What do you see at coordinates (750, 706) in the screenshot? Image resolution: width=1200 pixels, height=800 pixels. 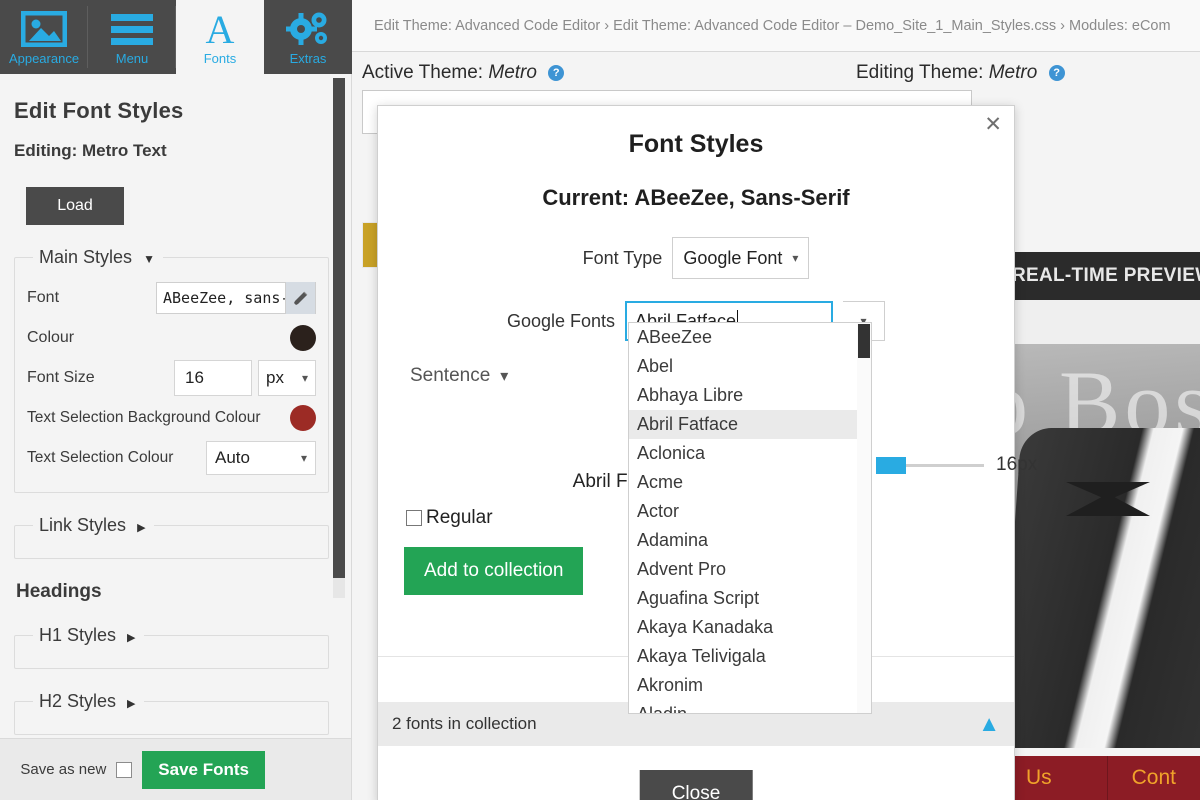 I see `list-item: Aladin` at bounding box center [750, 706].